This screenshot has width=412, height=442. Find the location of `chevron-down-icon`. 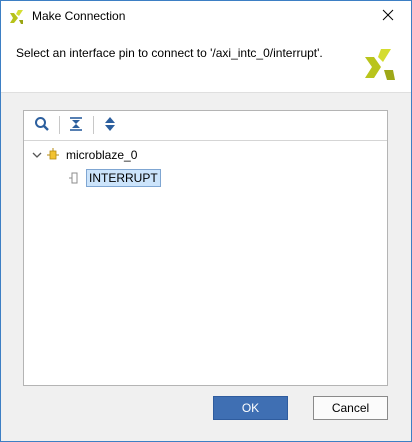

chevron-down-icon is located at coordinates (38, 155).